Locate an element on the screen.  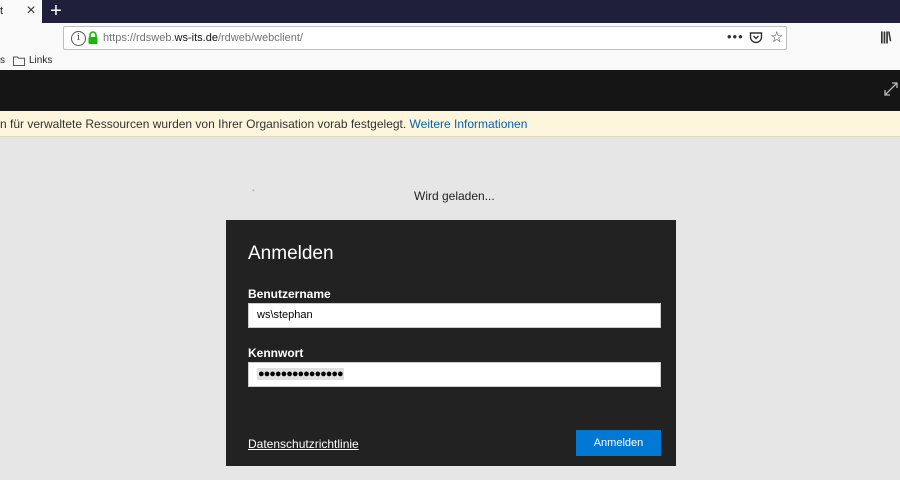
bookmarks-bar: s Links is located at coordinates (450, 62).